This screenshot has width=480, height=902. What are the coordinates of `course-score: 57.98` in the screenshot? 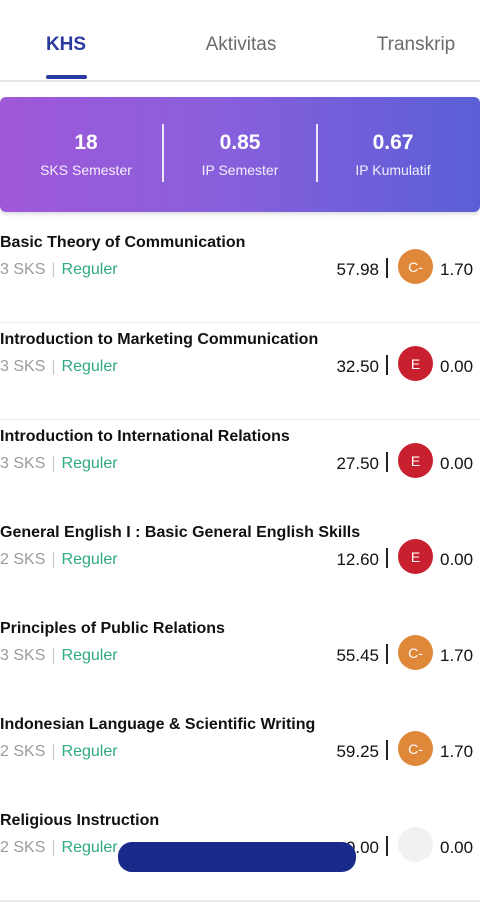 It's located at (357, 269).